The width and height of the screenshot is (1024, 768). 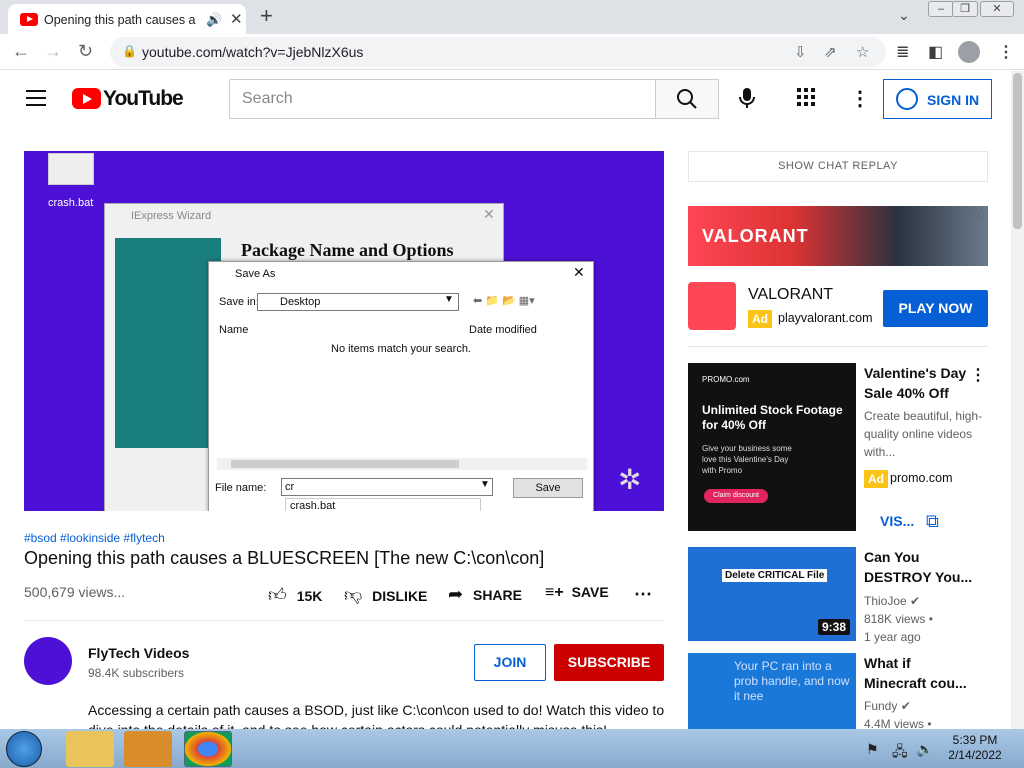 What do you see at coordinates (790, 295) in the screenshot?
I see `ad-advertiser-name: VALORANT` at bounding box center [790, 295].